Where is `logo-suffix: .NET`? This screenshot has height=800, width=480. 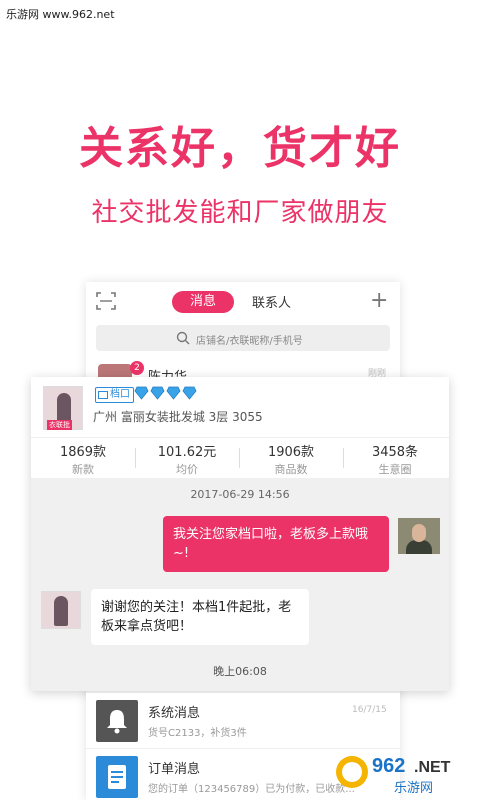
logo-suffix: .NET is located at coordinates (432, 767).